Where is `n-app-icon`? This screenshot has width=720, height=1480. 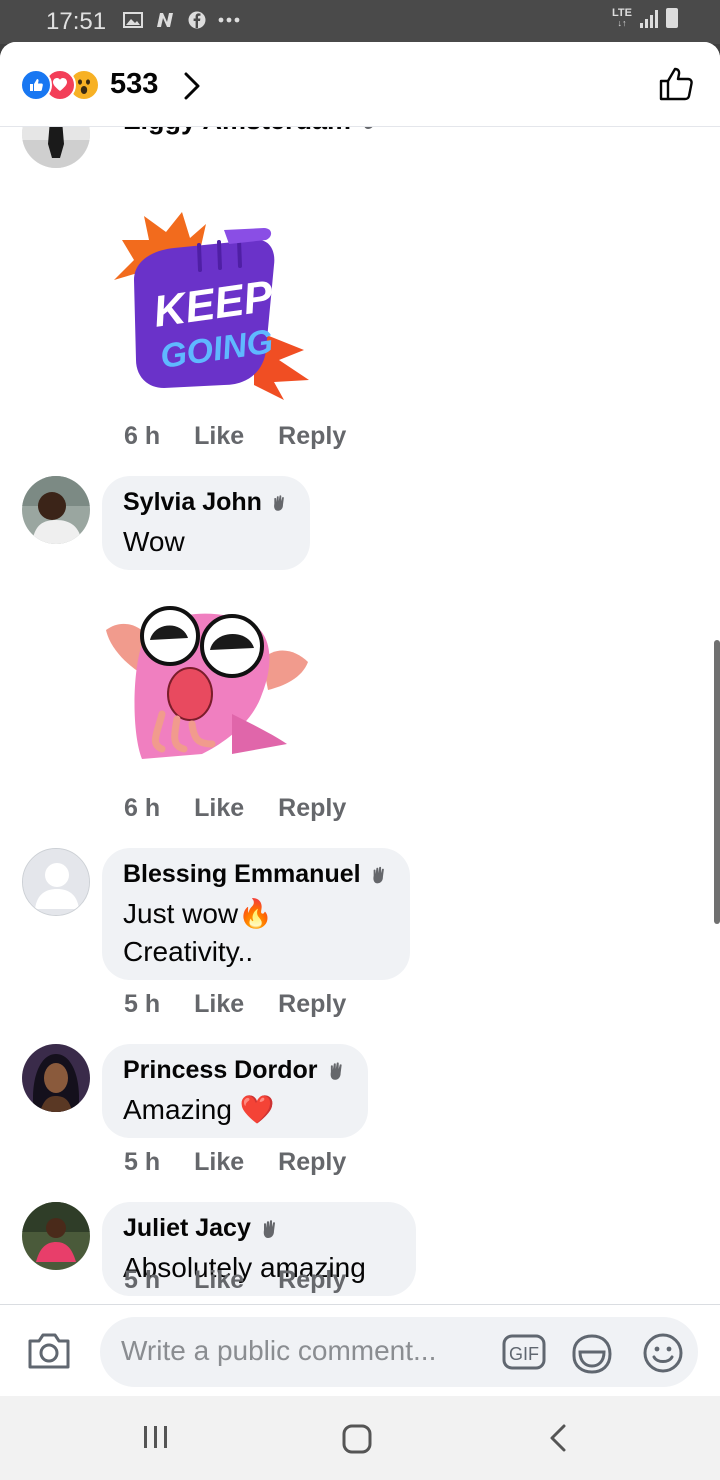
n-app-icon is located at coordinates (165, 20).